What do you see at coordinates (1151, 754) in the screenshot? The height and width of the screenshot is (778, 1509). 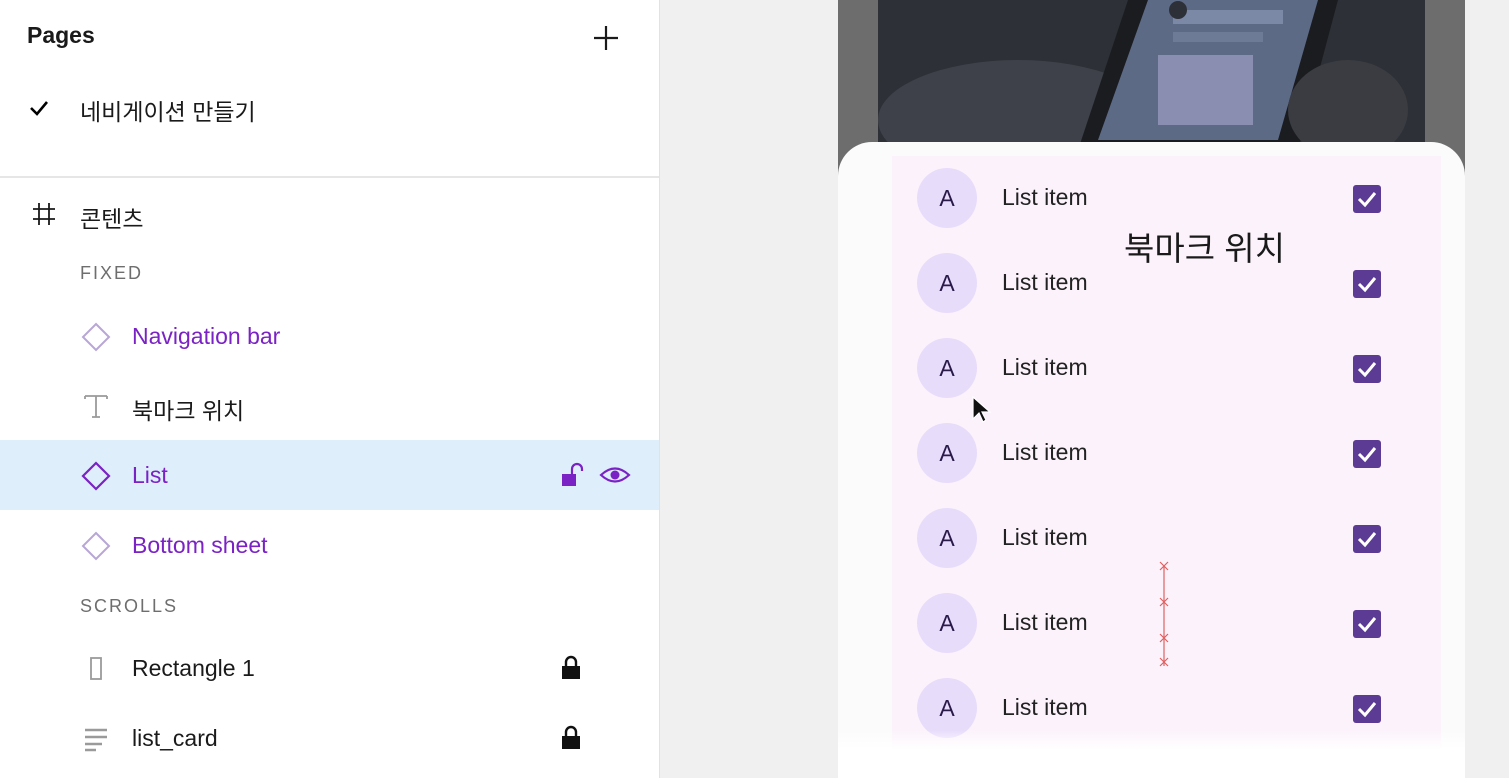 I see `bottom-fade` at bounding box center [1151, 754].